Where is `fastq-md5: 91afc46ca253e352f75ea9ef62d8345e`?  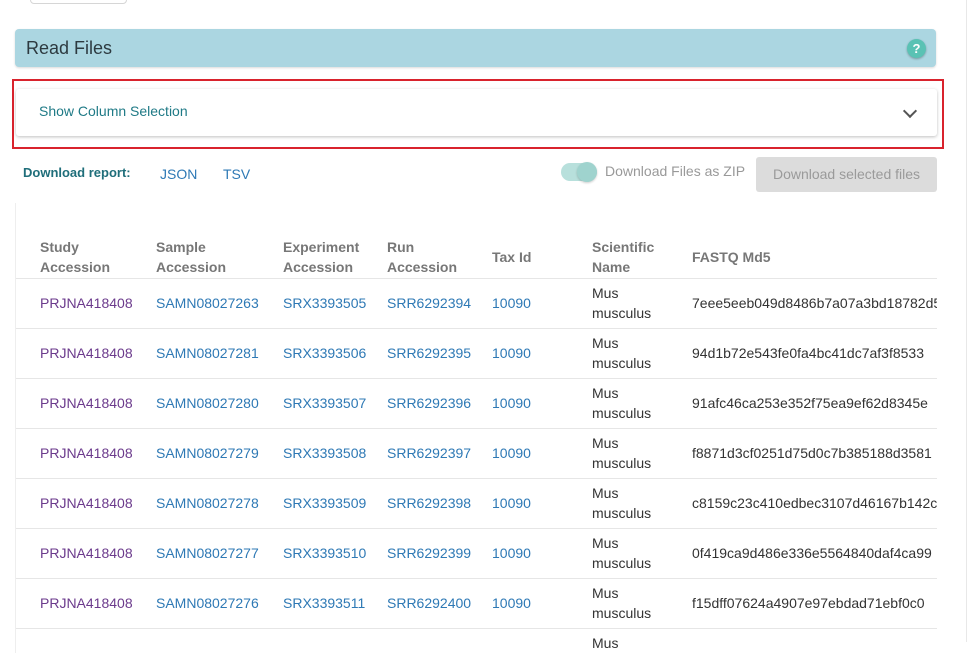
fastq-md5: 91afc46ca253e352f75ea9ef62d8345e is located at coordinates (810, 403).